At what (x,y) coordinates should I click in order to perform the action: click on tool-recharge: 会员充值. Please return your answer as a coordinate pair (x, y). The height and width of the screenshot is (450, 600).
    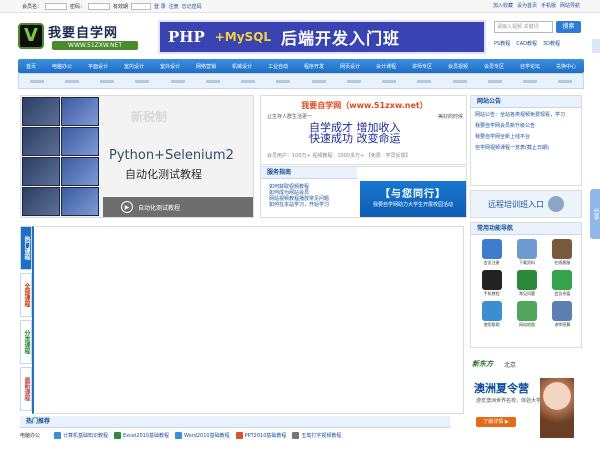
    Looking at the image, I should click on (562, 283).